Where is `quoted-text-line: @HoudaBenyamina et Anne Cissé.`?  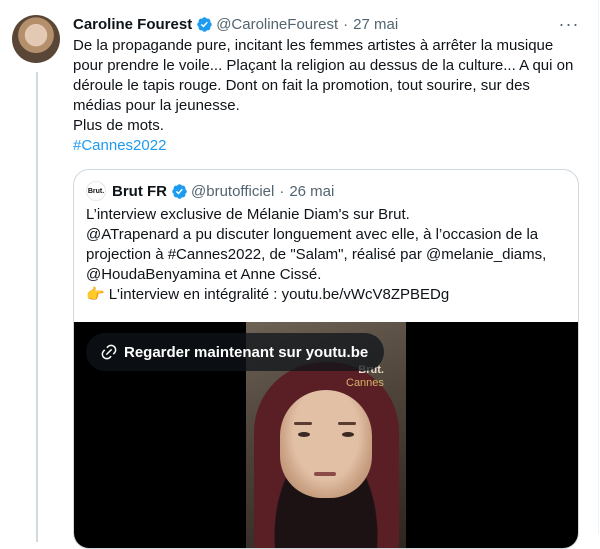
quoted-text-line: @HoudaBenyamina et Anne Cissé. is located at coordinates (204, 274).